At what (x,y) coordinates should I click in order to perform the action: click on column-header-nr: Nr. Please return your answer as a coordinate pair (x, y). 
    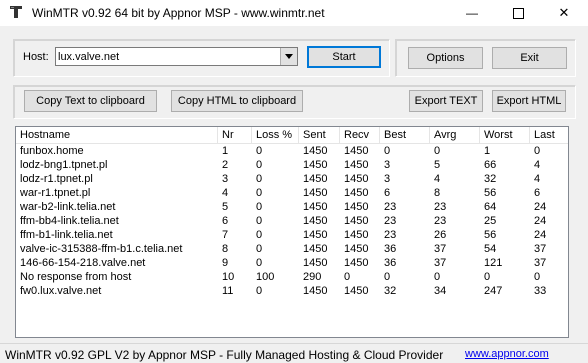
    Looking at the image, I should click on (235, 135).